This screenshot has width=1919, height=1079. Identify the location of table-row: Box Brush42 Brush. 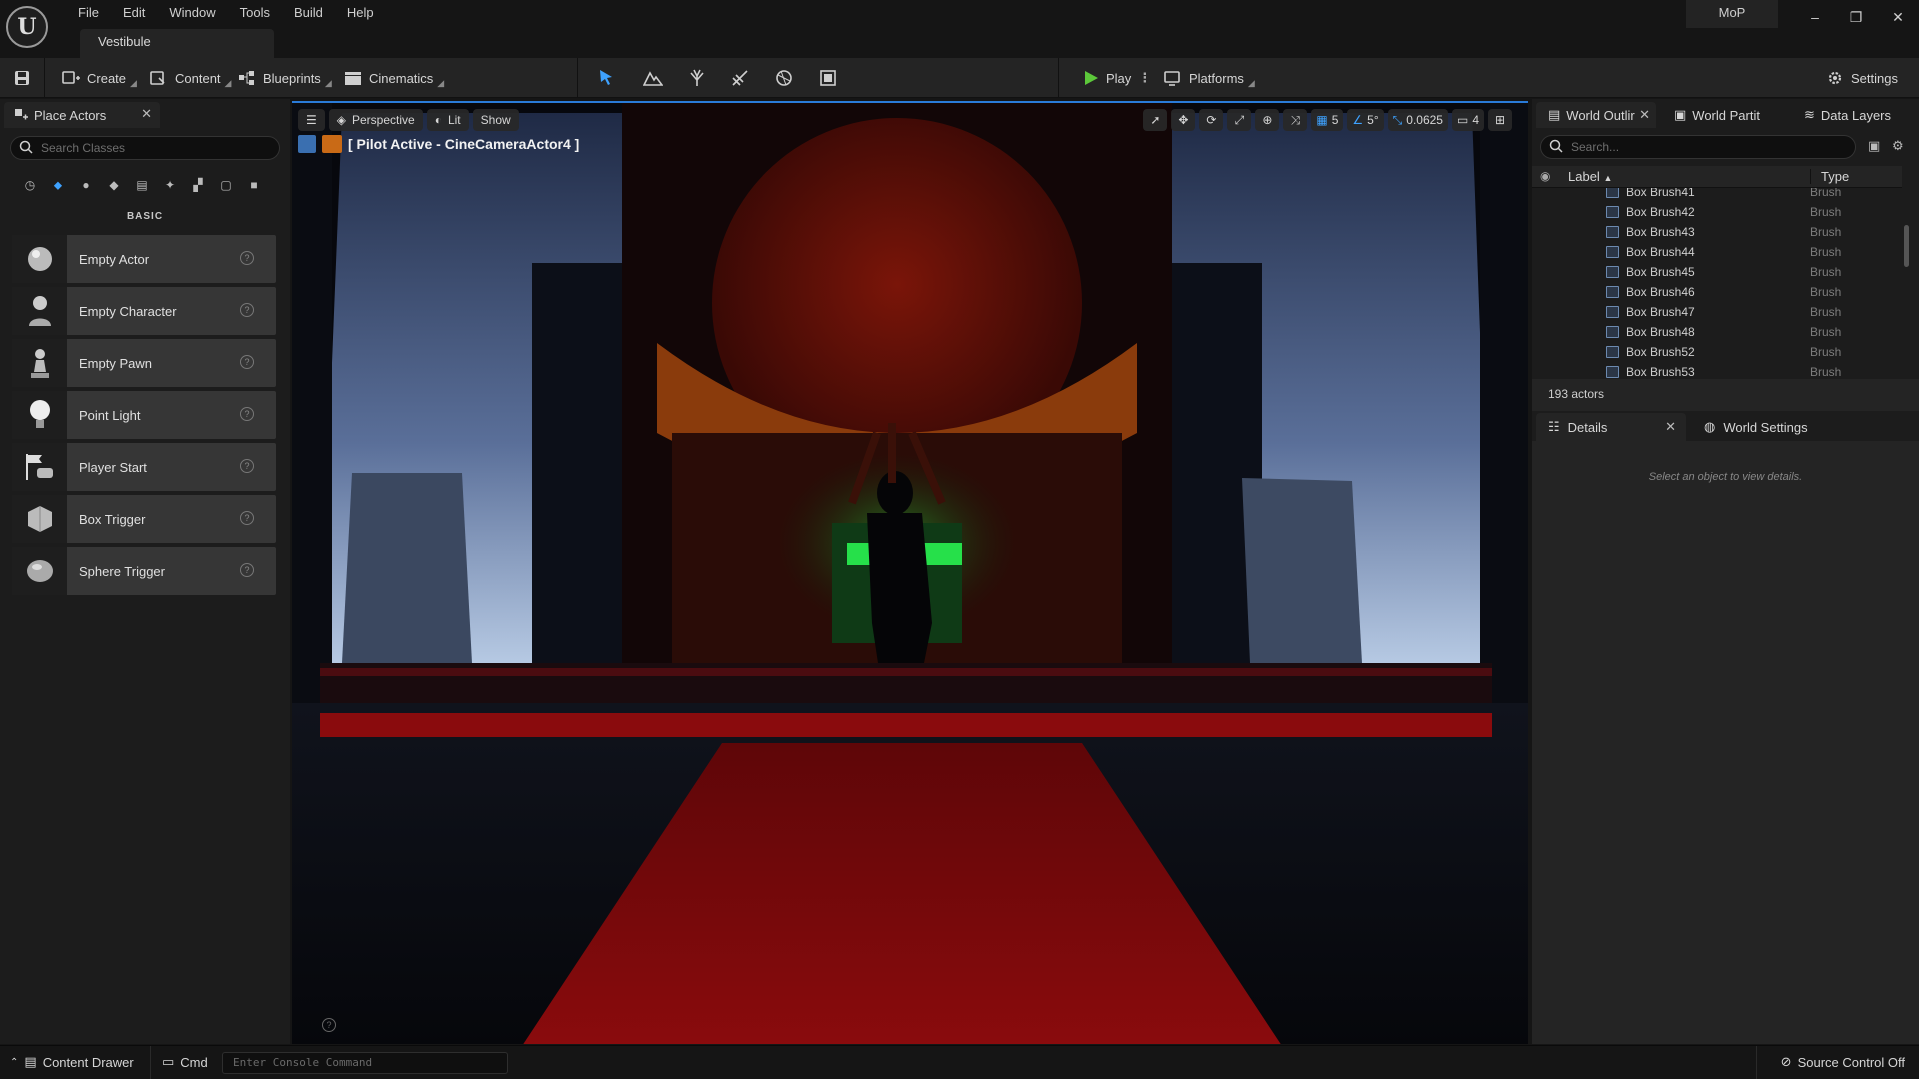
(1717, 212).